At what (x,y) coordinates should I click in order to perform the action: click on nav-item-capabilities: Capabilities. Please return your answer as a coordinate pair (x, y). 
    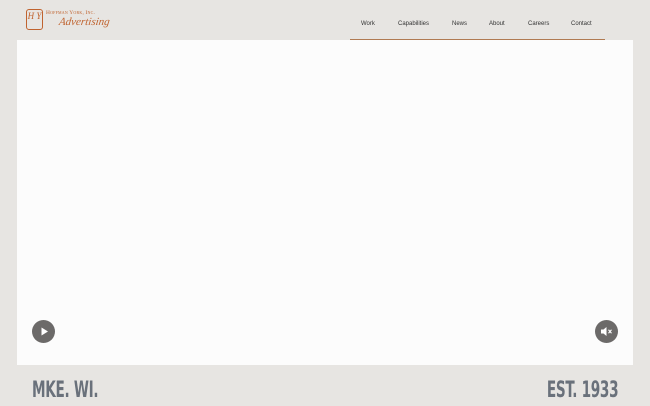
    Looking at the image, I should click on (413, 24).